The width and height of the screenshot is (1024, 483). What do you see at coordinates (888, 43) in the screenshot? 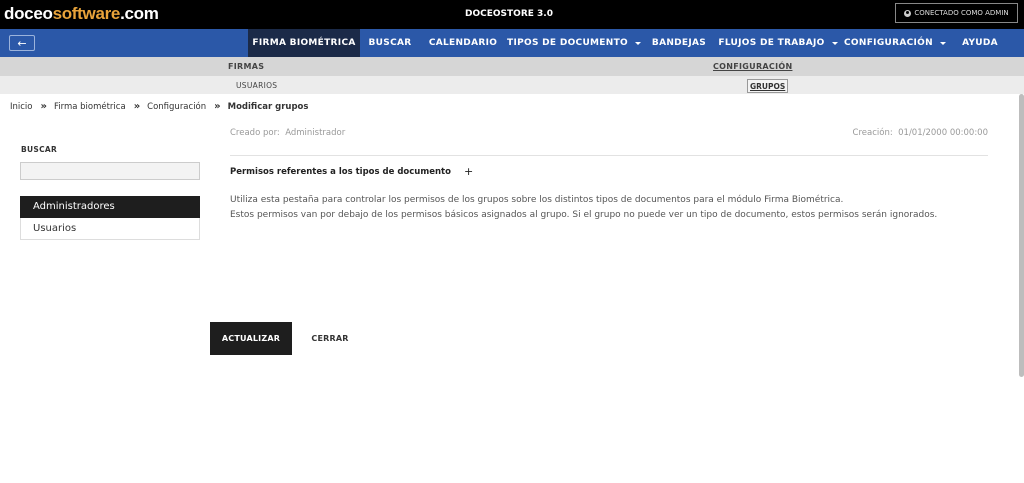
I see `nav-label: CONFIGURACIÓN` at bounding box center [888, 43].